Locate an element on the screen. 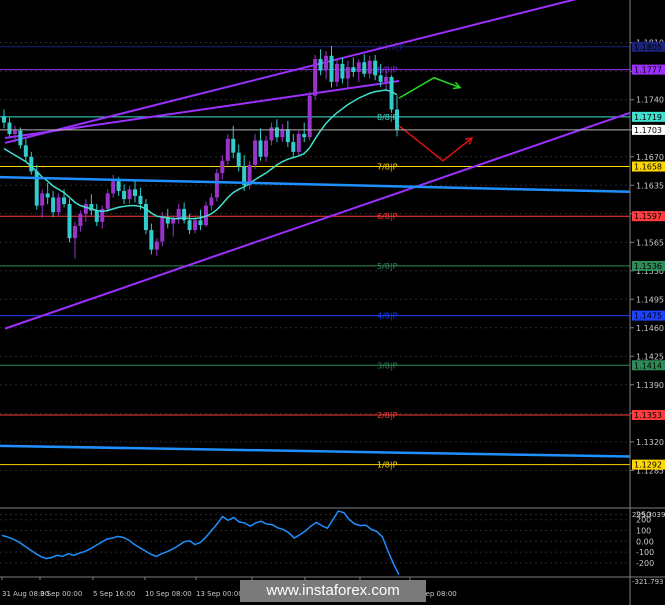  cci-tick-label: -200 is located at coordinates (645, 563).